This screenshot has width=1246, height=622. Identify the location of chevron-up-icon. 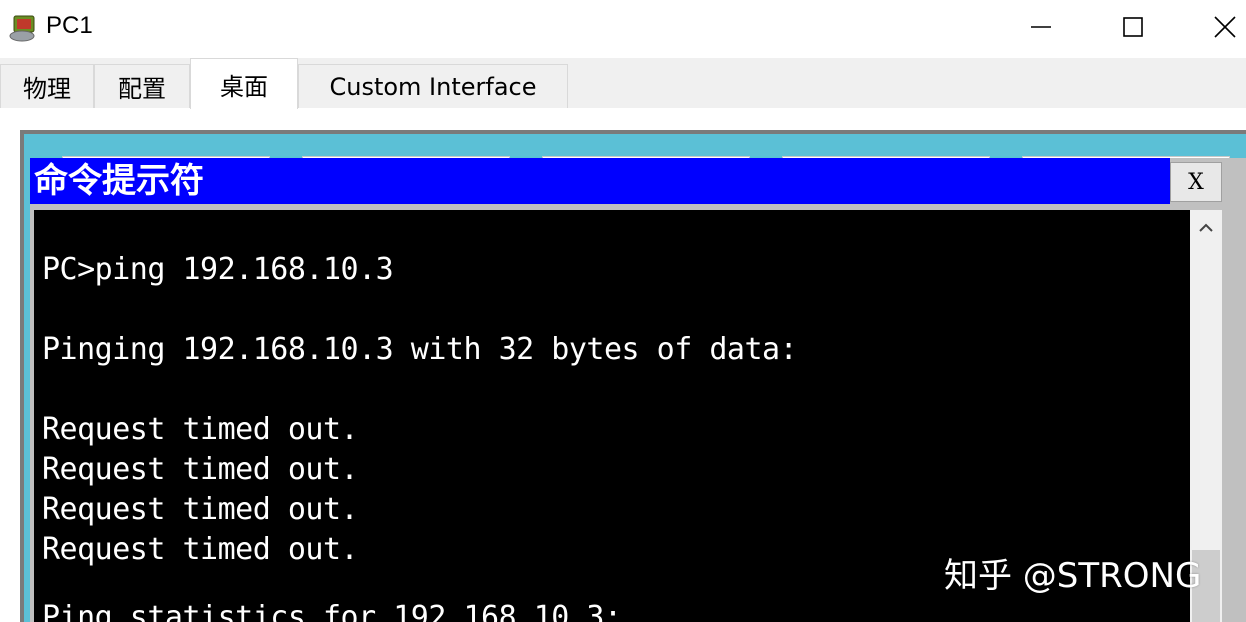
(1206, 228).